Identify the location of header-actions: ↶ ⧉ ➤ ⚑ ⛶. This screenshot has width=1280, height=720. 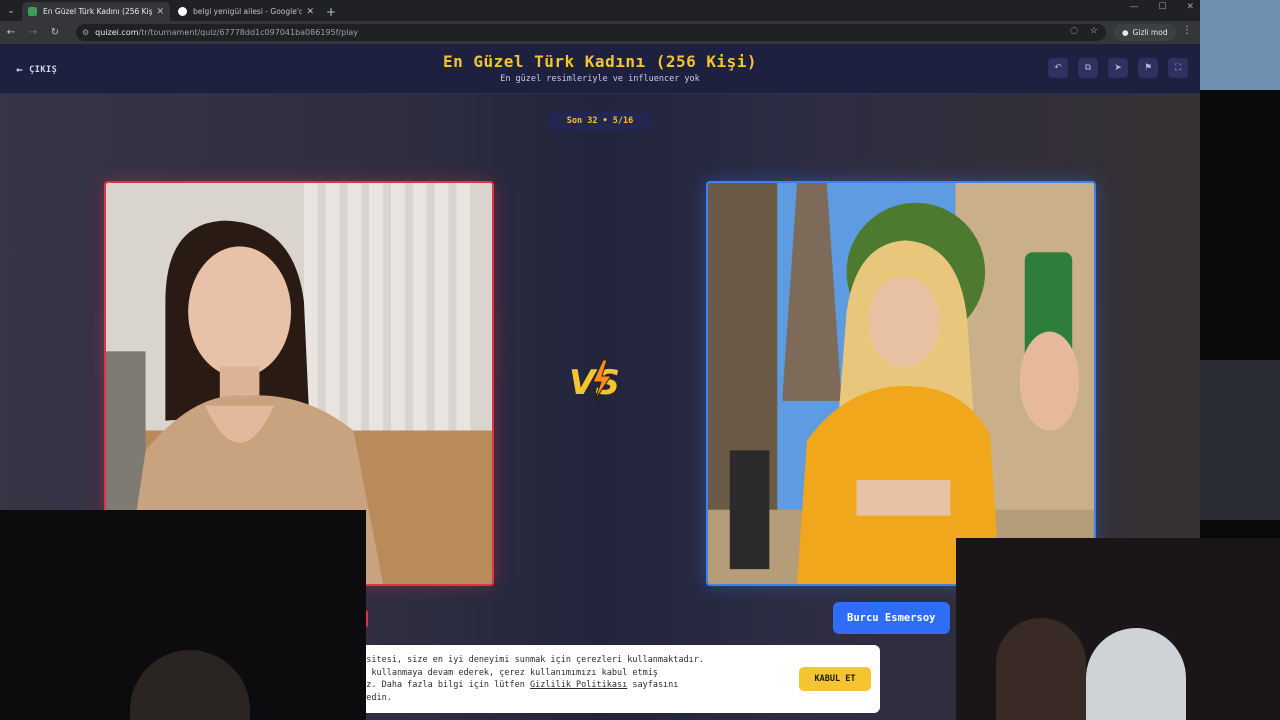
(1118, 68).